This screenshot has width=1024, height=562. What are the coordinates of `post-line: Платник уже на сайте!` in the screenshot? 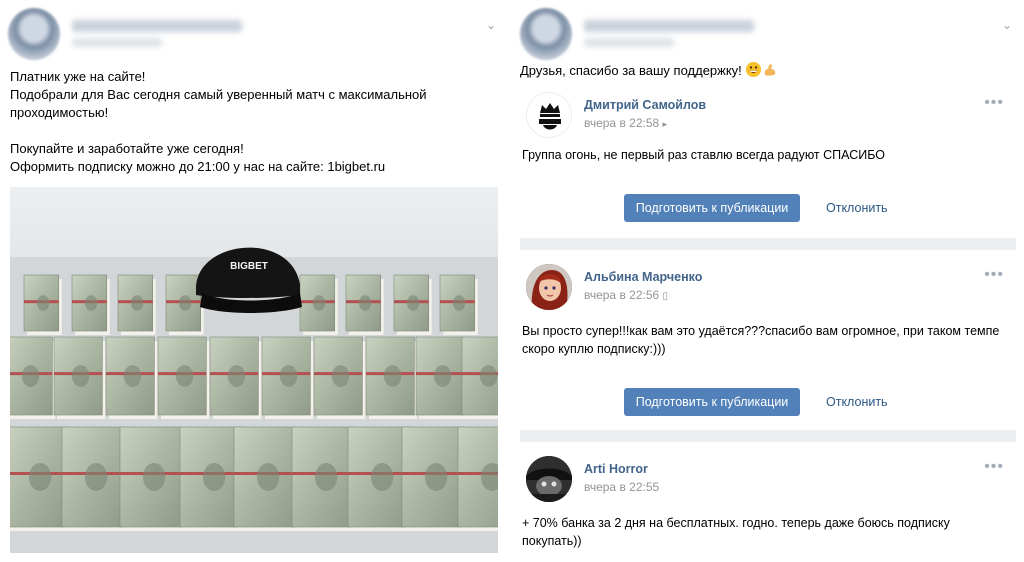 It's located at (78, 76).